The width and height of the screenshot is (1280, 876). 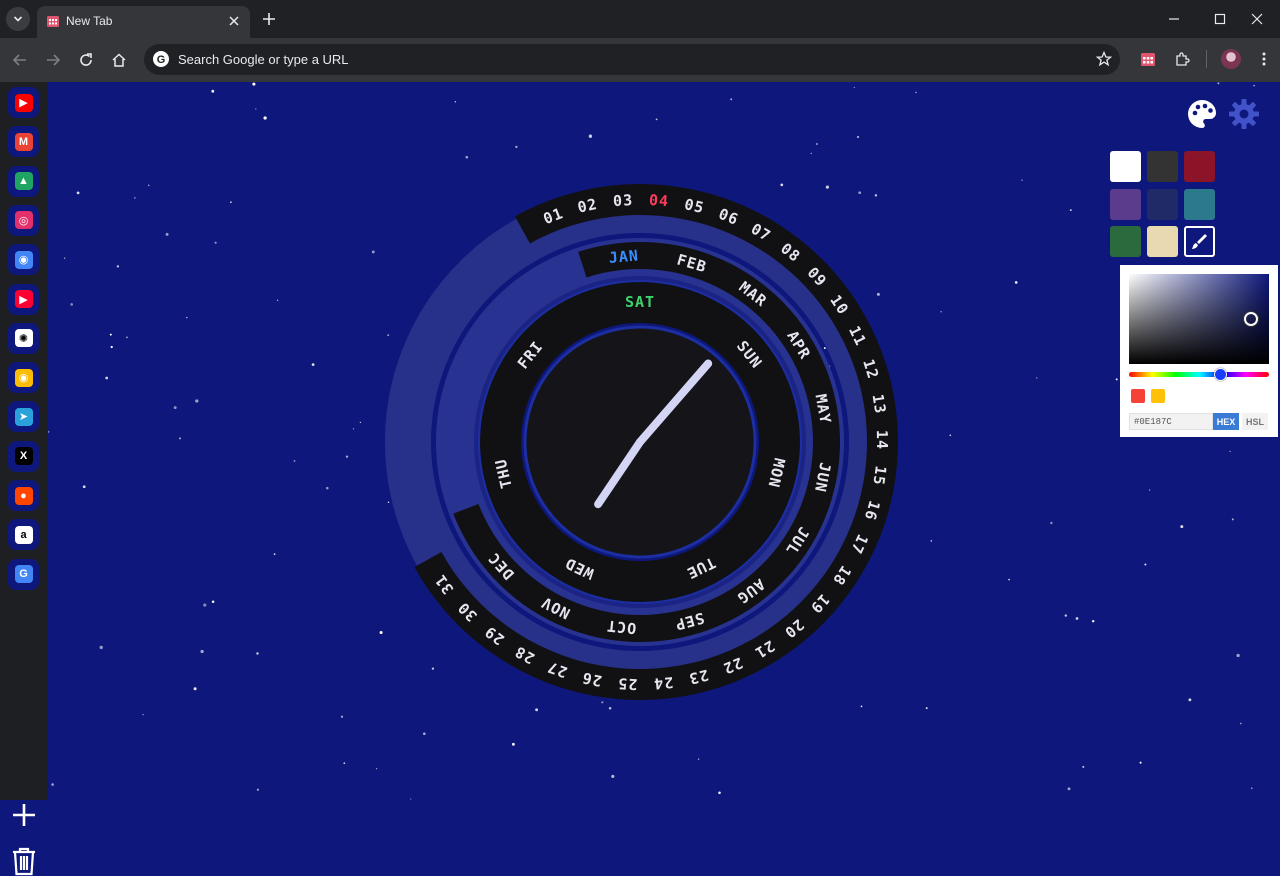 I want to click on reload-button, so click(x=86, y=60).